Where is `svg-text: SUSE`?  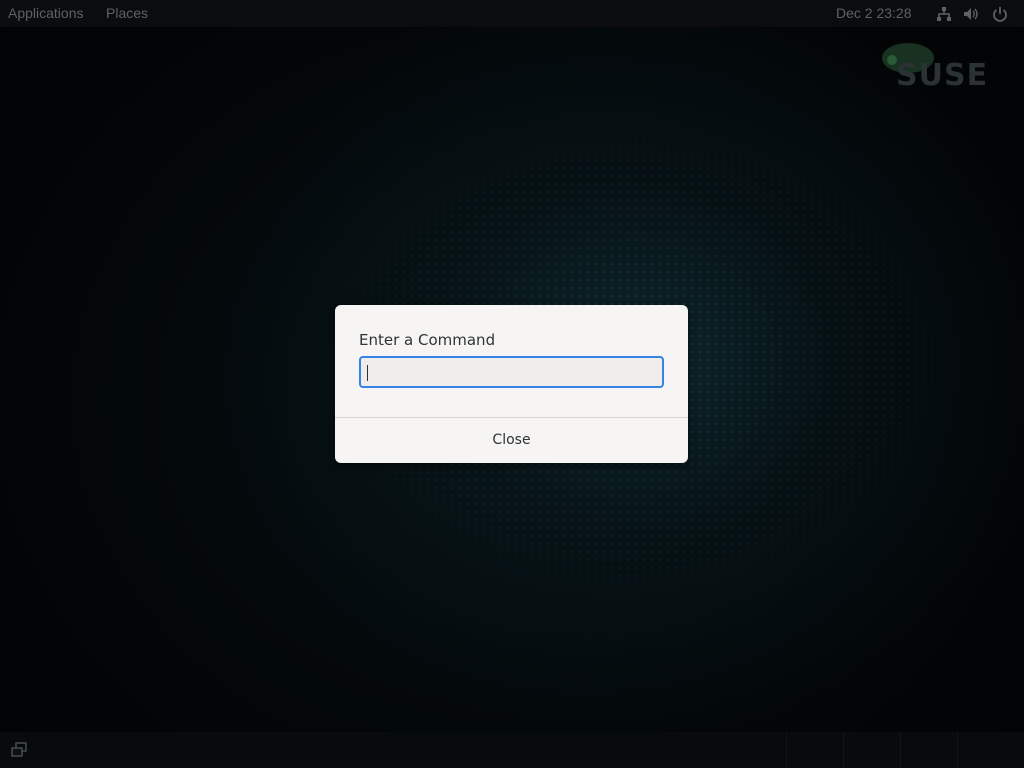
svg-text: SUSE is located at coordinates (941, 74).